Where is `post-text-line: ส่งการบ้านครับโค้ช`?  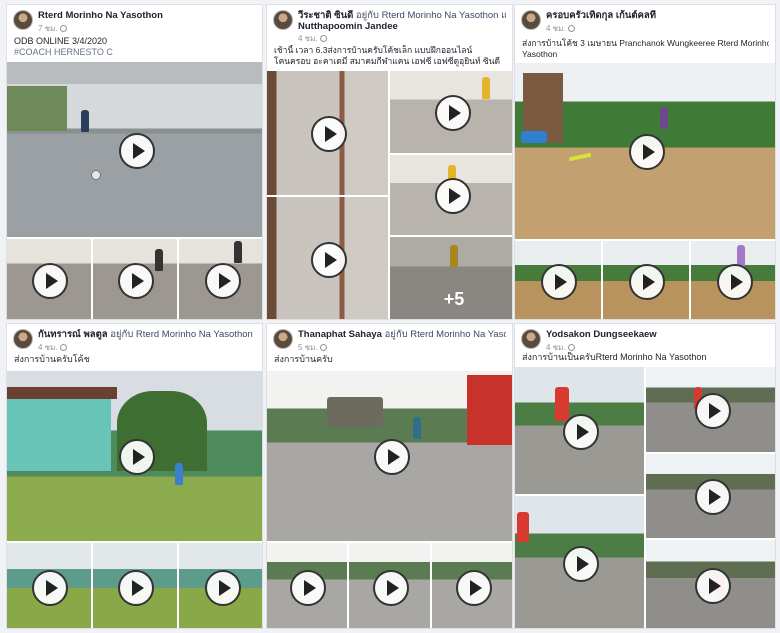
post-text-line: ส่งการบ้านครับโค้ช is located at coordinates (52, 359).